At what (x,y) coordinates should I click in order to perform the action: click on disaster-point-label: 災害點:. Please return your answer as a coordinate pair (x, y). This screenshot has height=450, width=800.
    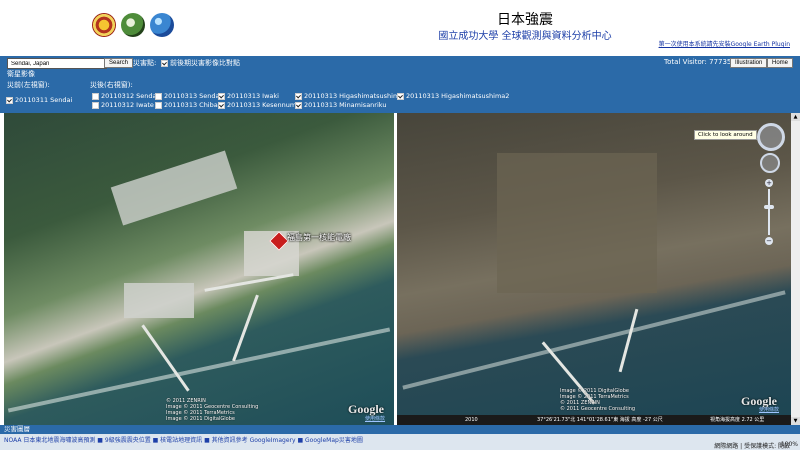
    Looking at the image, I should click on (145, 63).